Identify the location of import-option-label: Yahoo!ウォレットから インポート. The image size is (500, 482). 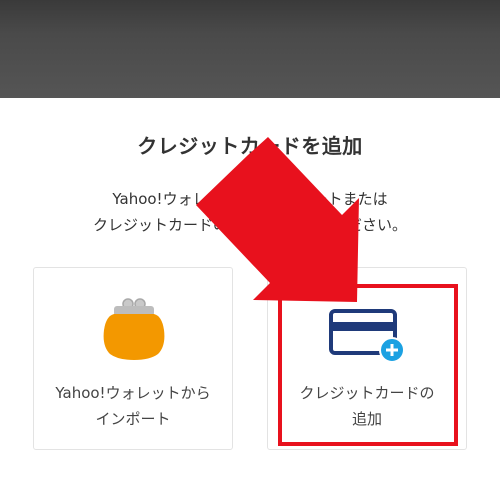
(133, 406).